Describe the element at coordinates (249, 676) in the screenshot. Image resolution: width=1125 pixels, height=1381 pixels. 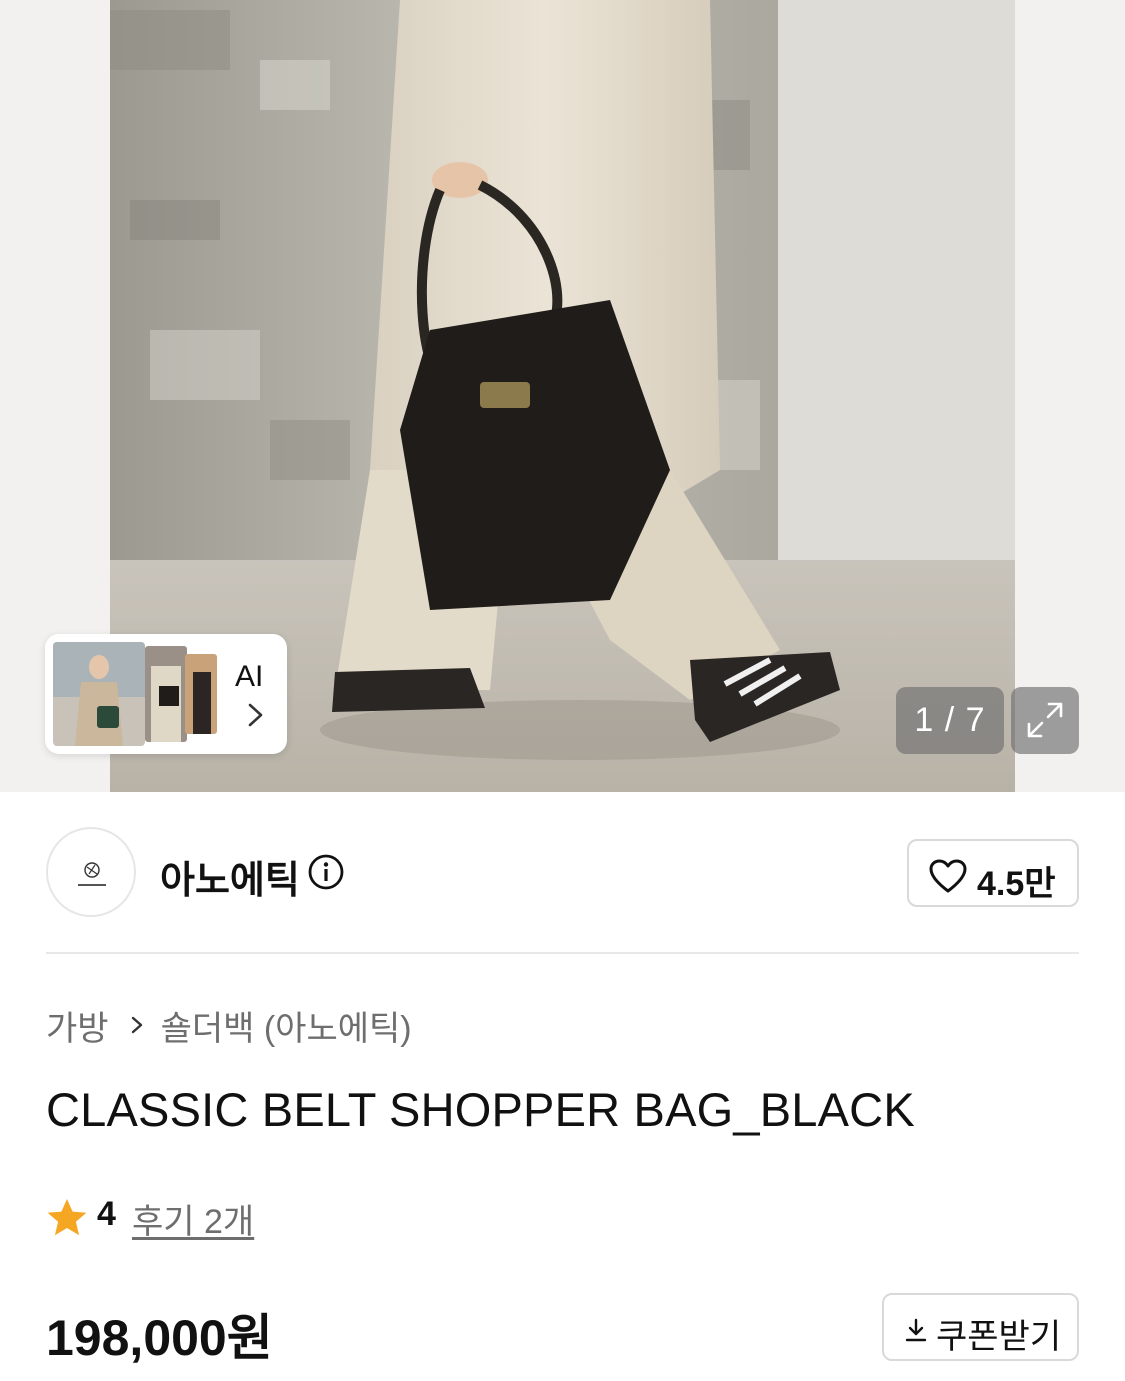
I see `ai-label: AI` at that location.